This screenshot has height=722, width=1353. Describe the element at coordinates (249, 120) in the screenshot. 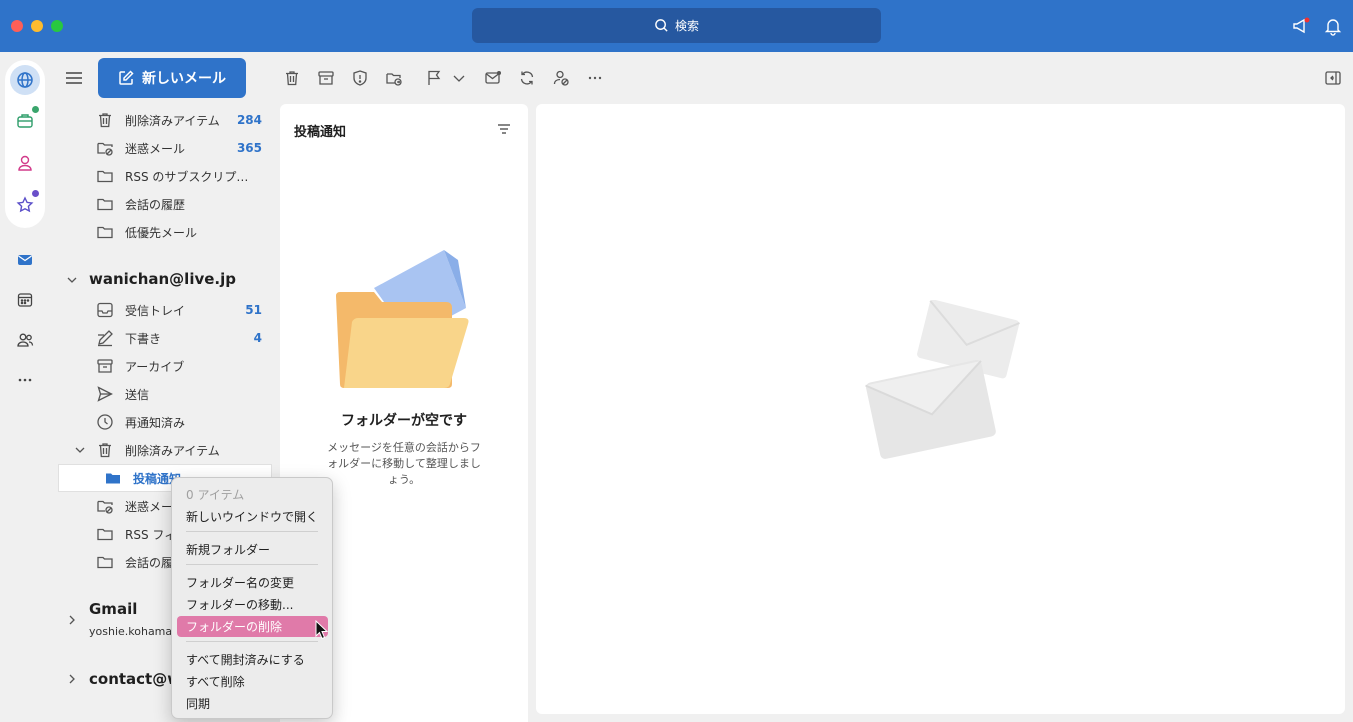

I see `unread-count: 284` at that location.